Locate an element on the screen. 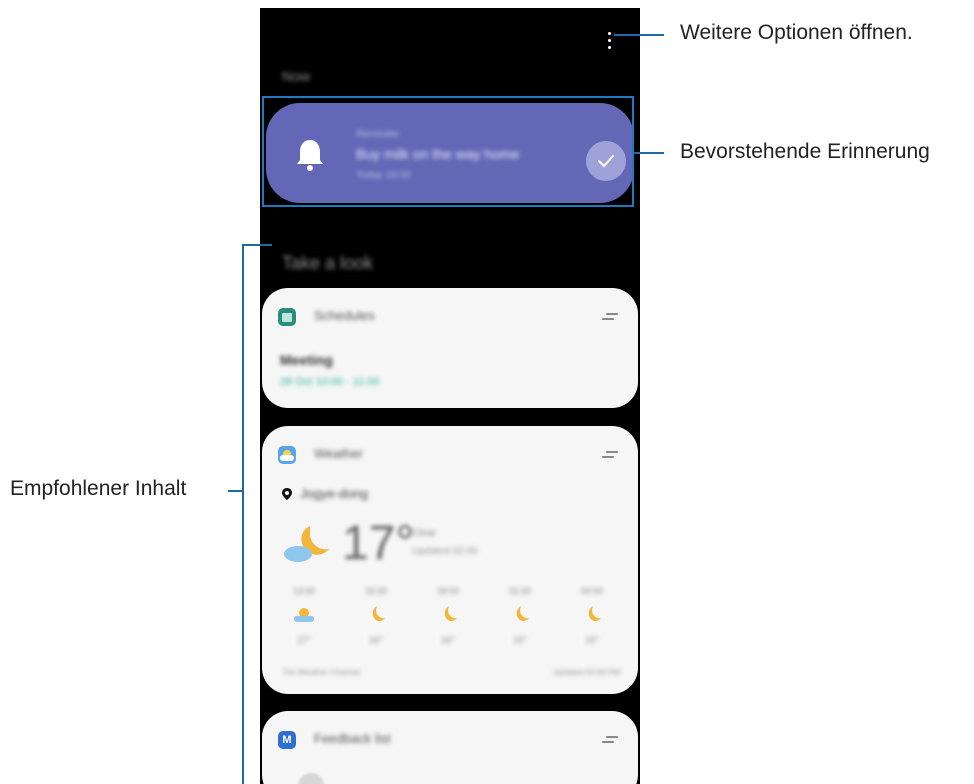 This screenshot has height=784, width=974. forecast-slot: 00:00 15° is located at coordinates (592, 615).